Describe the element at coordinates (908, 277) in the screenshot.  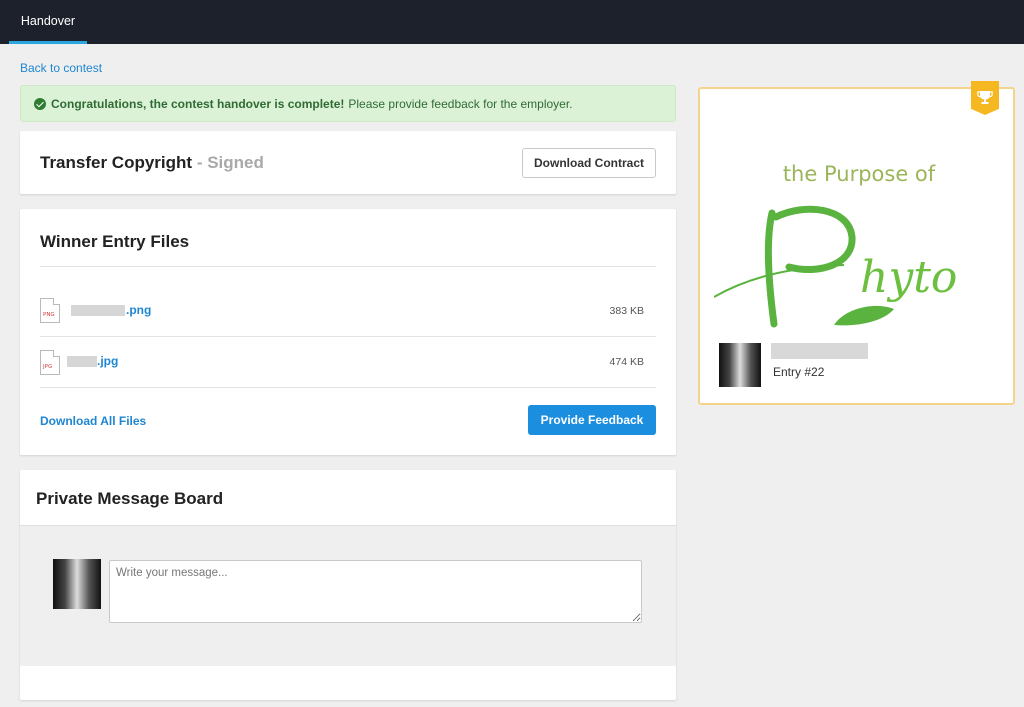
I see `logo-word: hyto` at that location.